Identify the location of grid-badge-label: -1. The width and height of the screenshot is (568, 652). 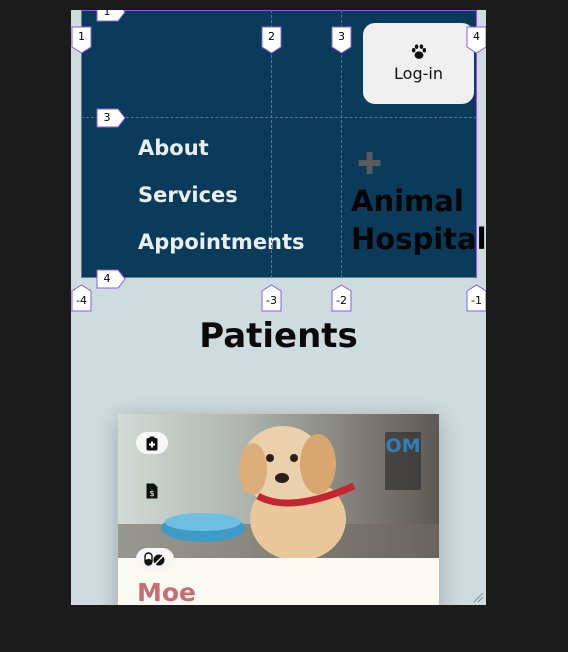
(476, 300).